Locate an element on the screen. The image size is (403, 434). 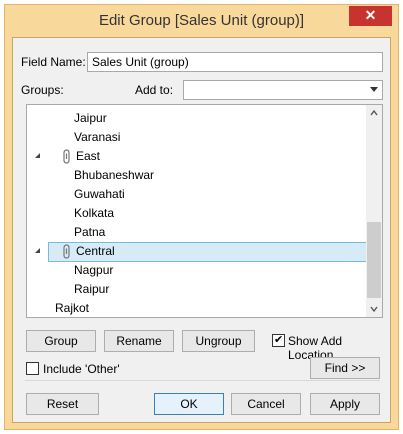
cancel-button: Cancel is located at coordinates (266, 404).